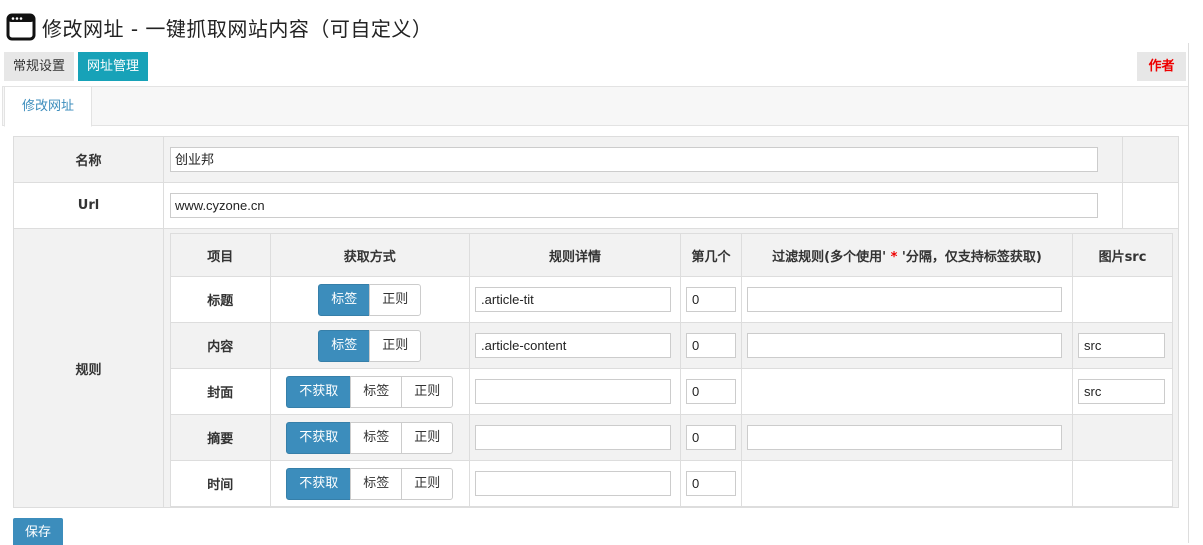 Image resolution: width=1203 pixels, height=545 pixels. I want to click on rule-row-content: 内容 标签 正则 .article-content 0 src, so click(672, 345).